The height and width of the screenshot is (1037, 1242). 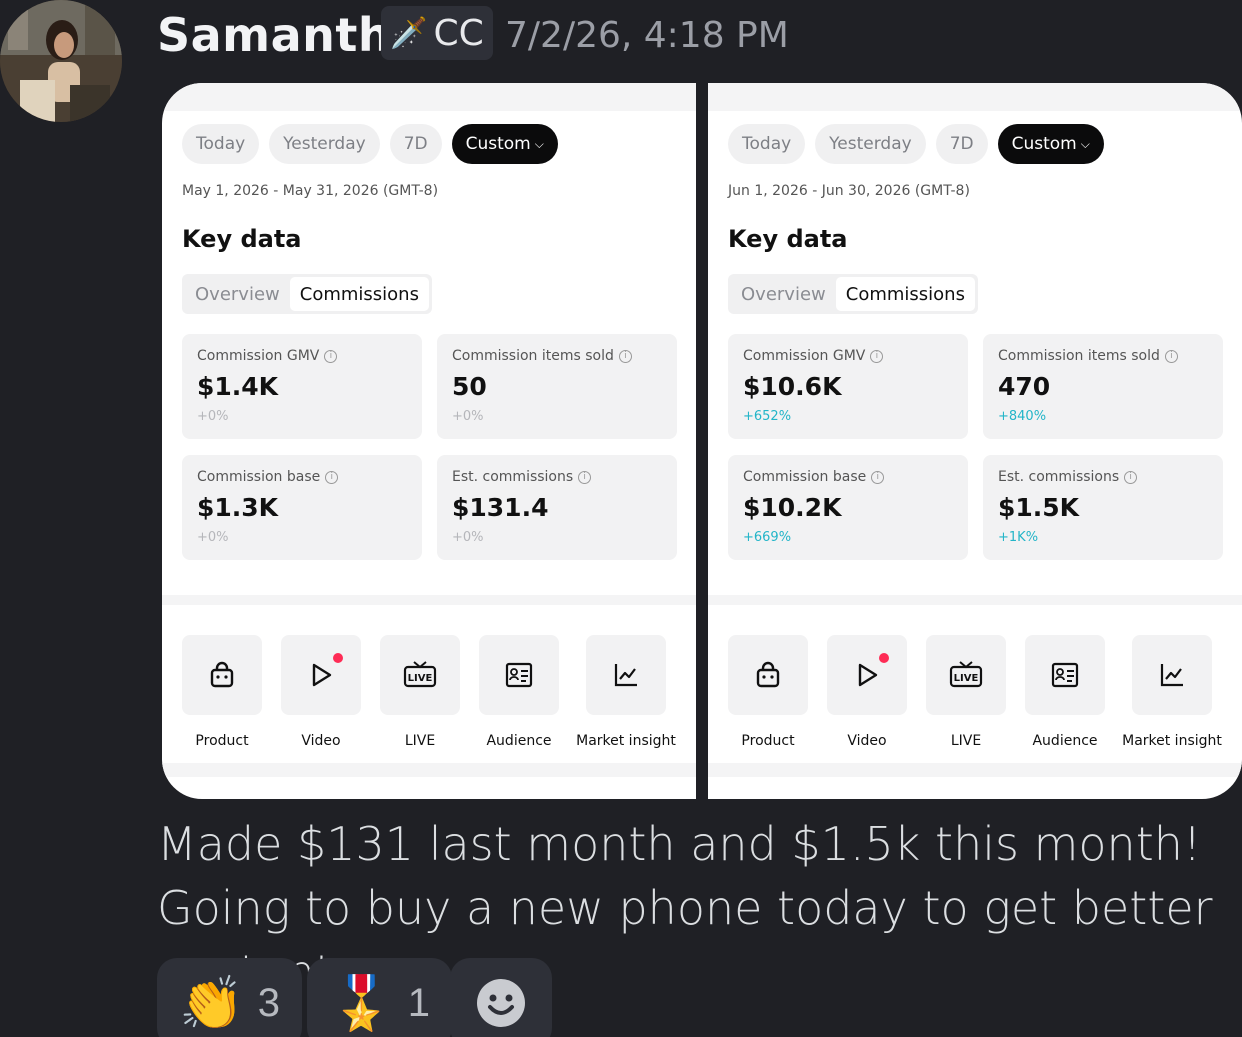 I want to click on bottom-strip, so click(x=975, y=770).